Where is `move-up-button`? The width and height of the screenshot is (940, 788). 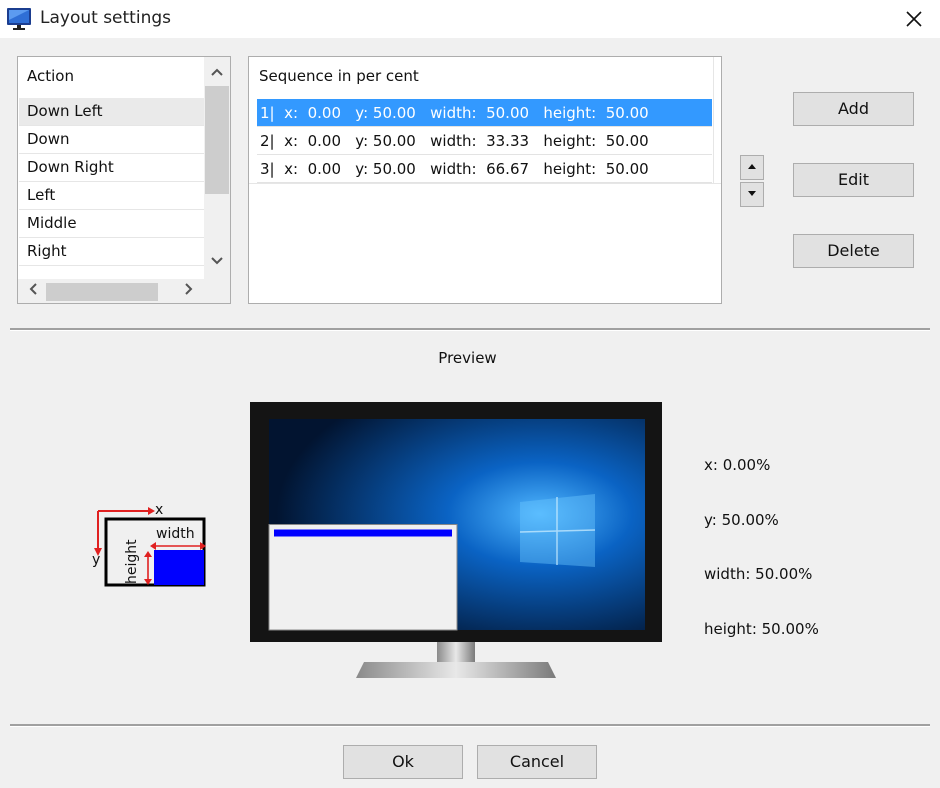 move-up-button is located at coordinates (752, 167).